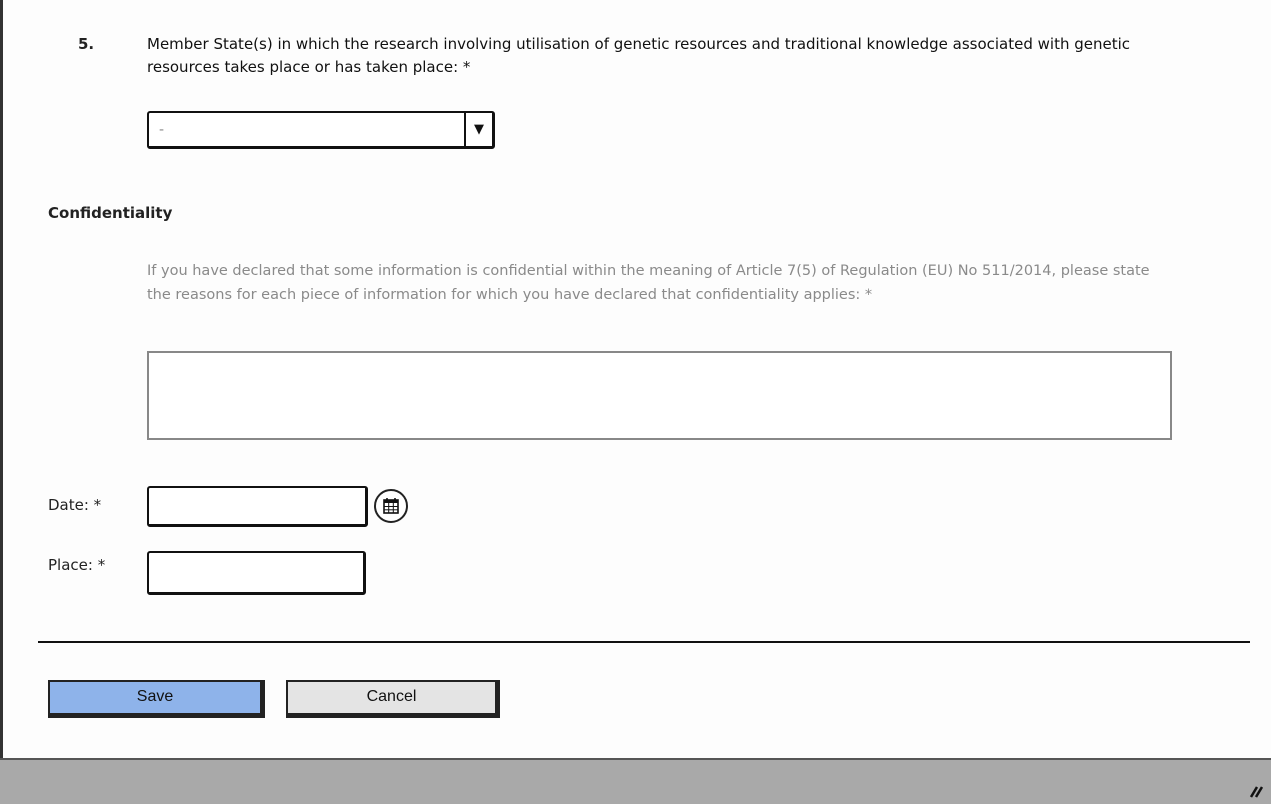 The height and width of the screenshot is (804, 1271). What do you see at coordinates (162, 130) in the screenshot?
I see `member-states-select-value: -` at bounding box center [162, 130].